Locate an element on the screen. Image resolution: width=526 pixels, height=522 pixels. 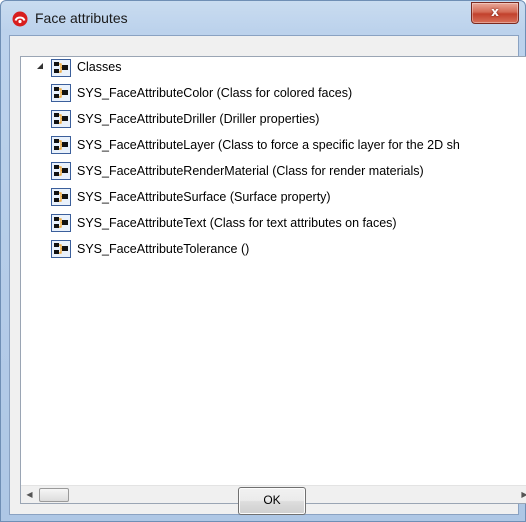
expanded-triangle-icon is located at coordinates (40, 66).